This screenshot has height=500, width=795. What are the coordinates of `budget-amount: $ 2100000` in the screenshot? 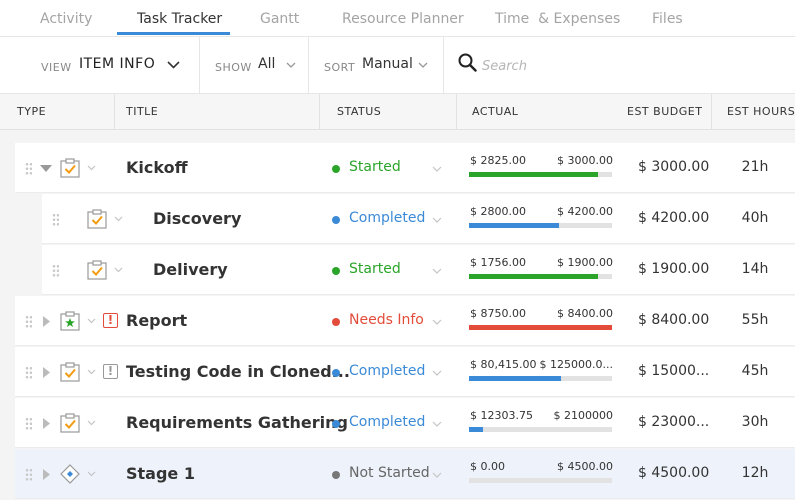 It's located at (583, 415).